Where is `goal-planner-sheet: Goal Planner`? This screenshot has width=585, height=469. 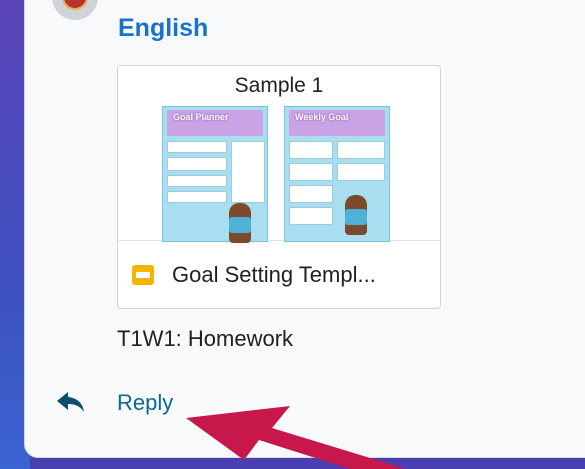 goal-planner-sheet: Goal Planner is located at coordinates (215, 174).